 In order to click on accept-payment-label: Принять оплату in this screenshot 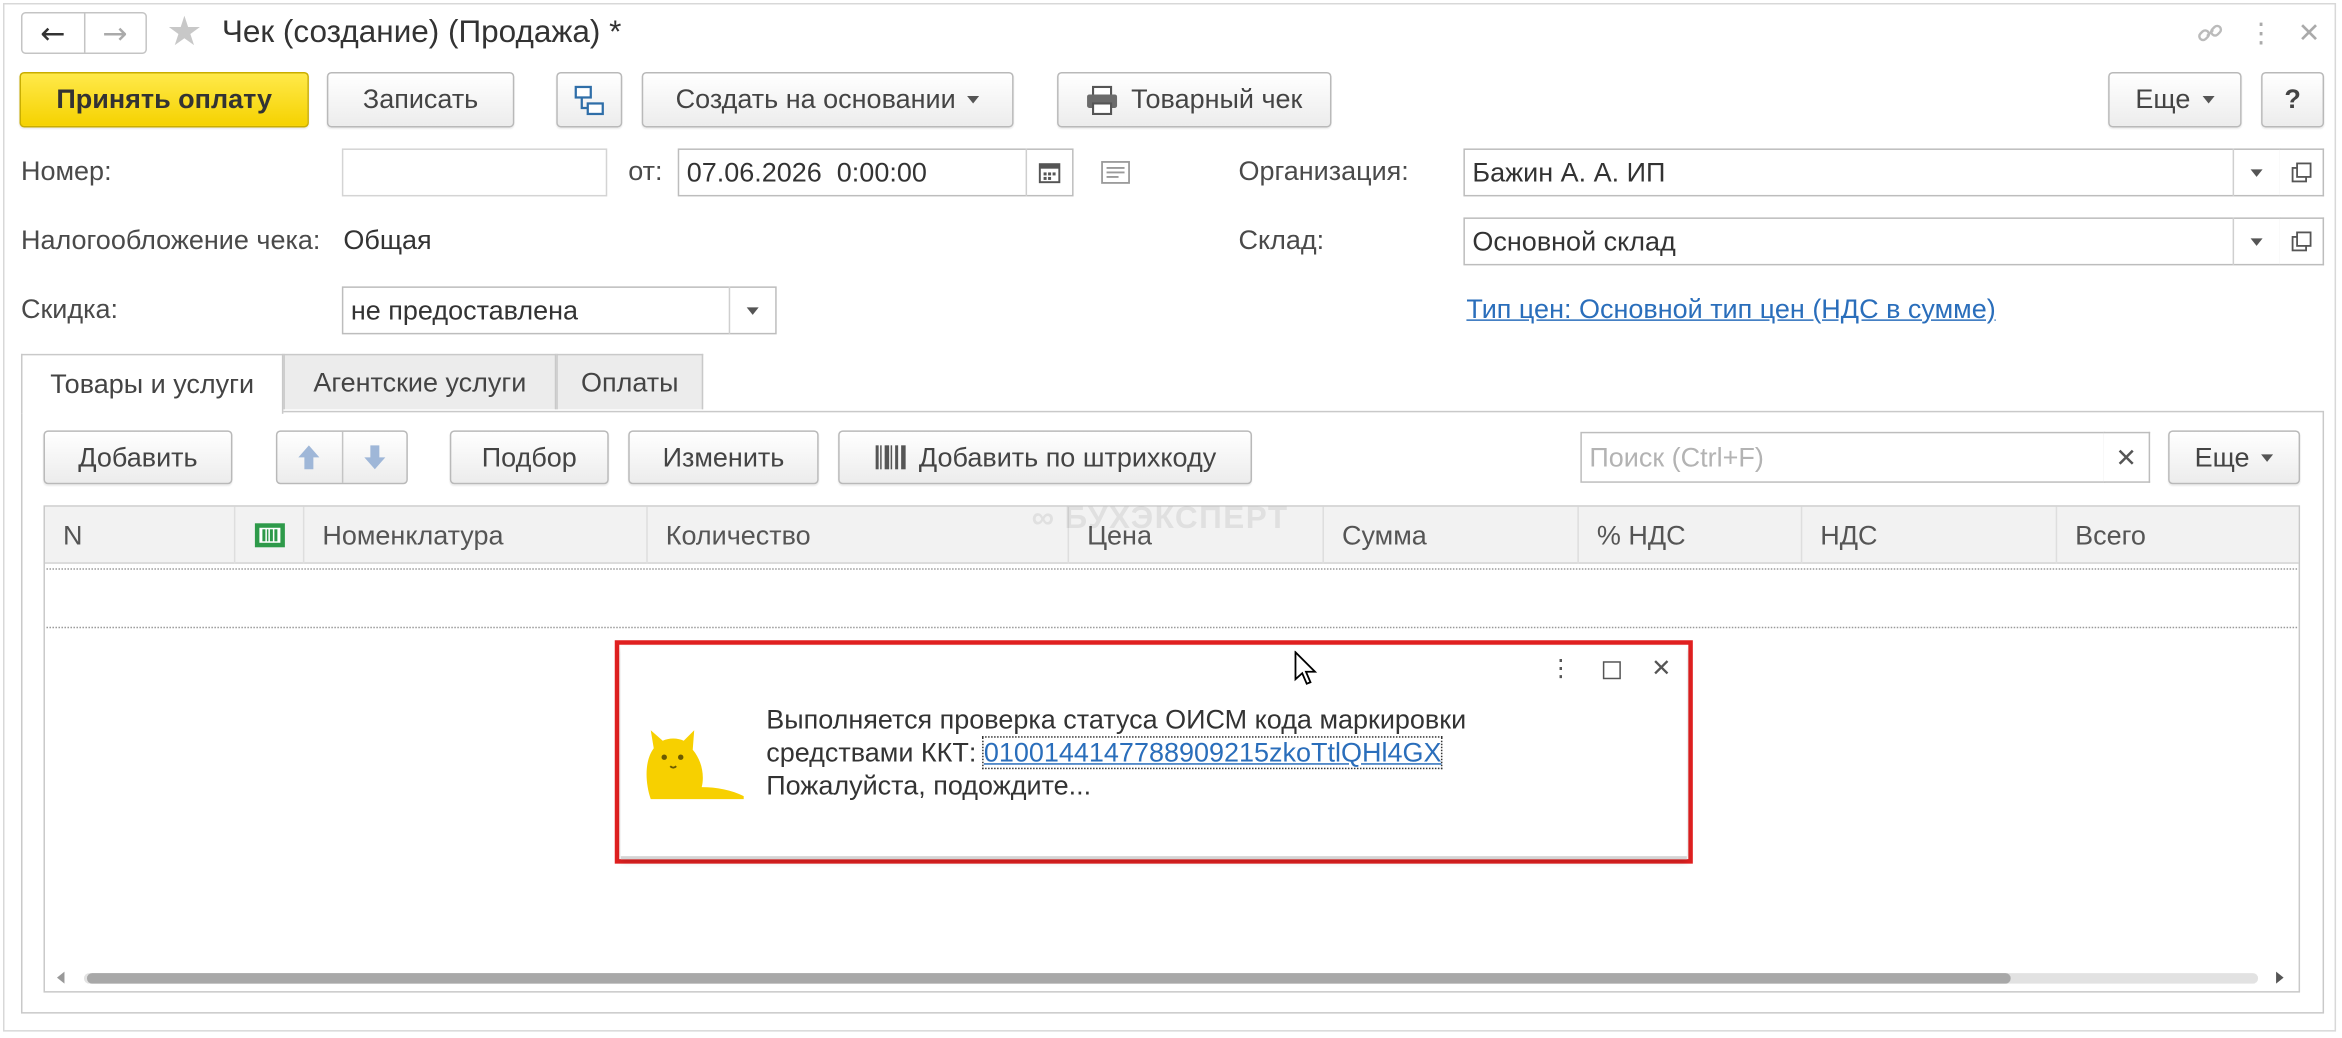, I will do `click(164, 98)`.